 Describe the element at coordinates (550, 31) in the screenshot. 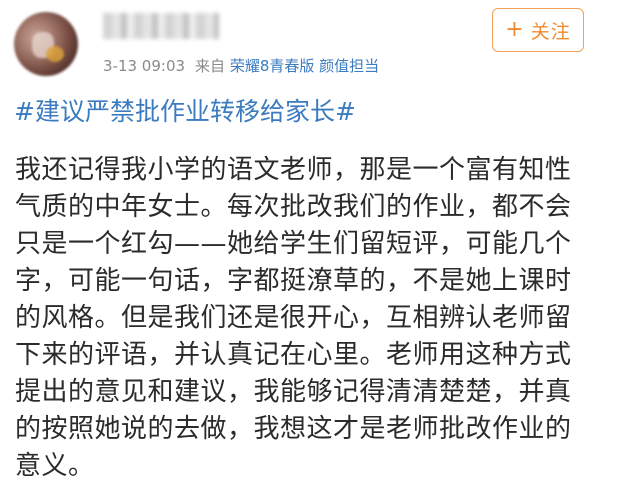

I see `follow-label: 关注` at that location.